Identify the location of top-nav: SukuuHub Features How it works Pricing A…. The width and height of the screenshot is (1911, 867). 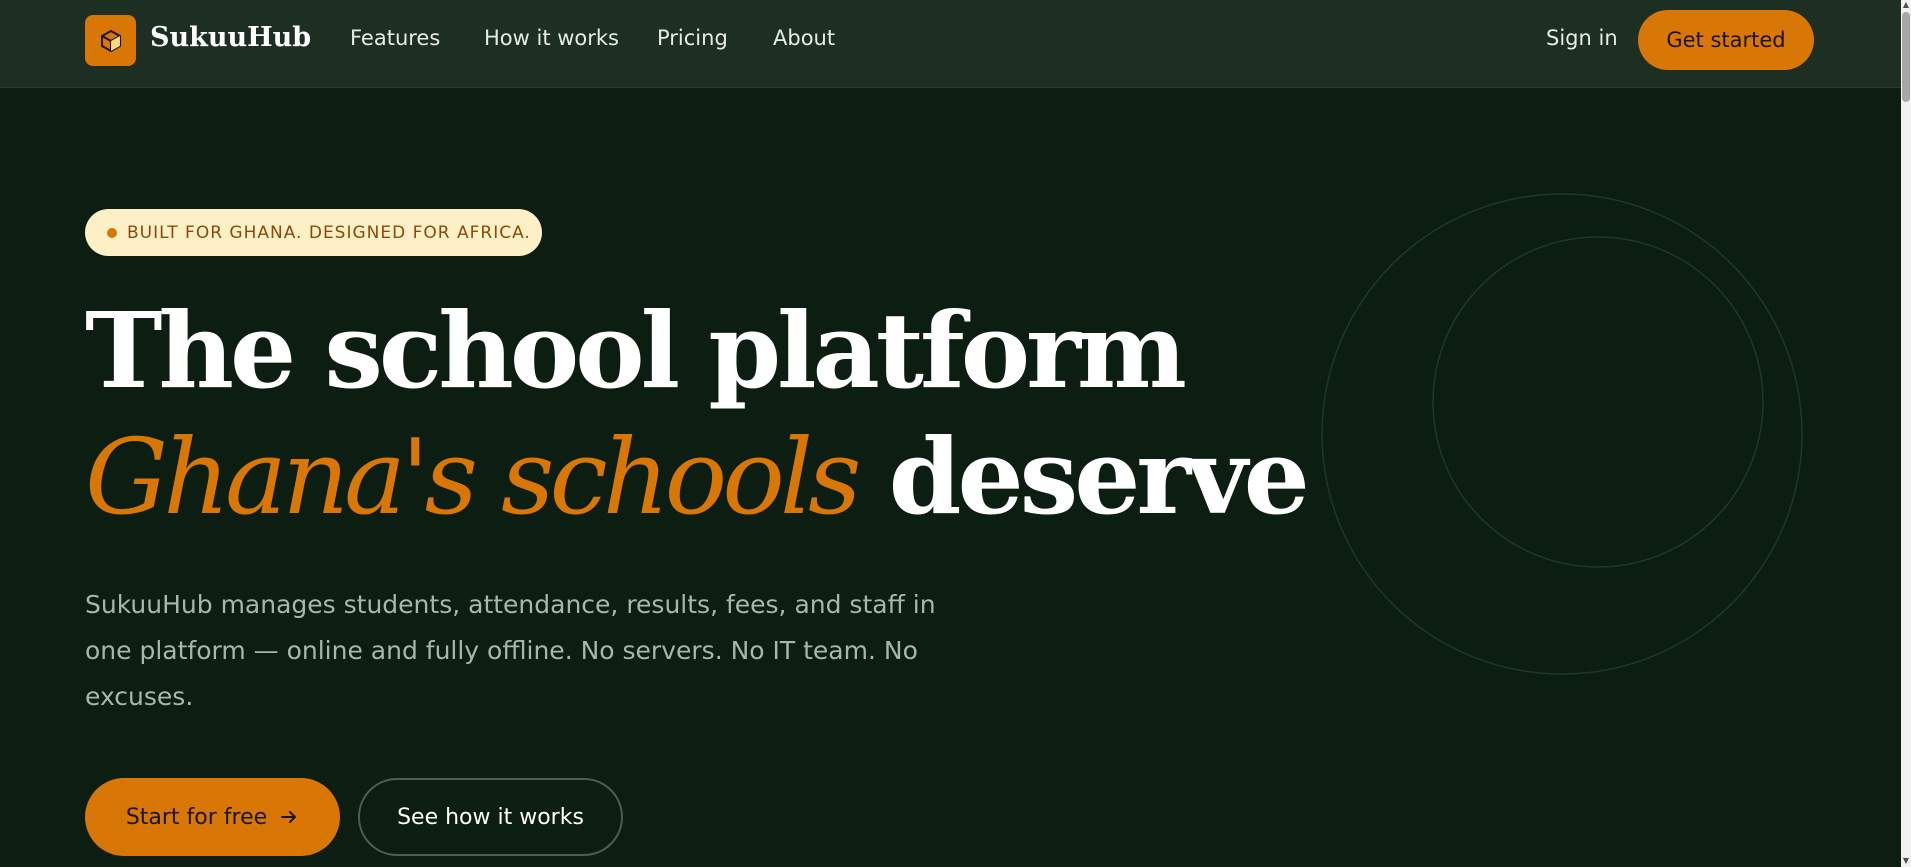
(950, 44).